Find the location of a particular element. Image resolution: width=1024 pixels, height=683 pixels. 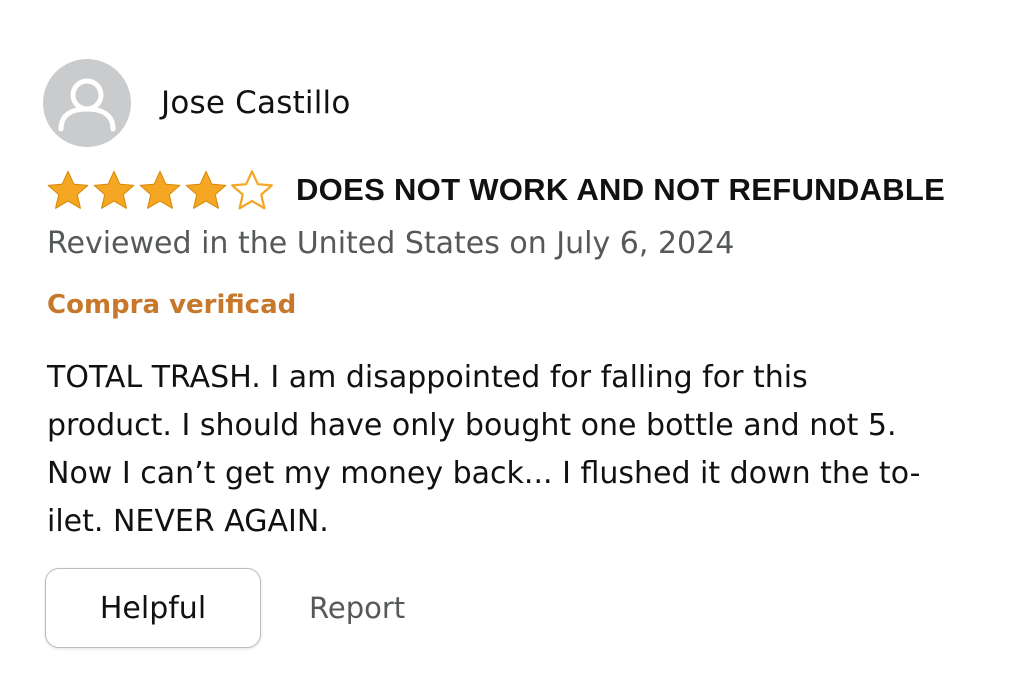

star-empty-icon is located at coordinates (252, 190).